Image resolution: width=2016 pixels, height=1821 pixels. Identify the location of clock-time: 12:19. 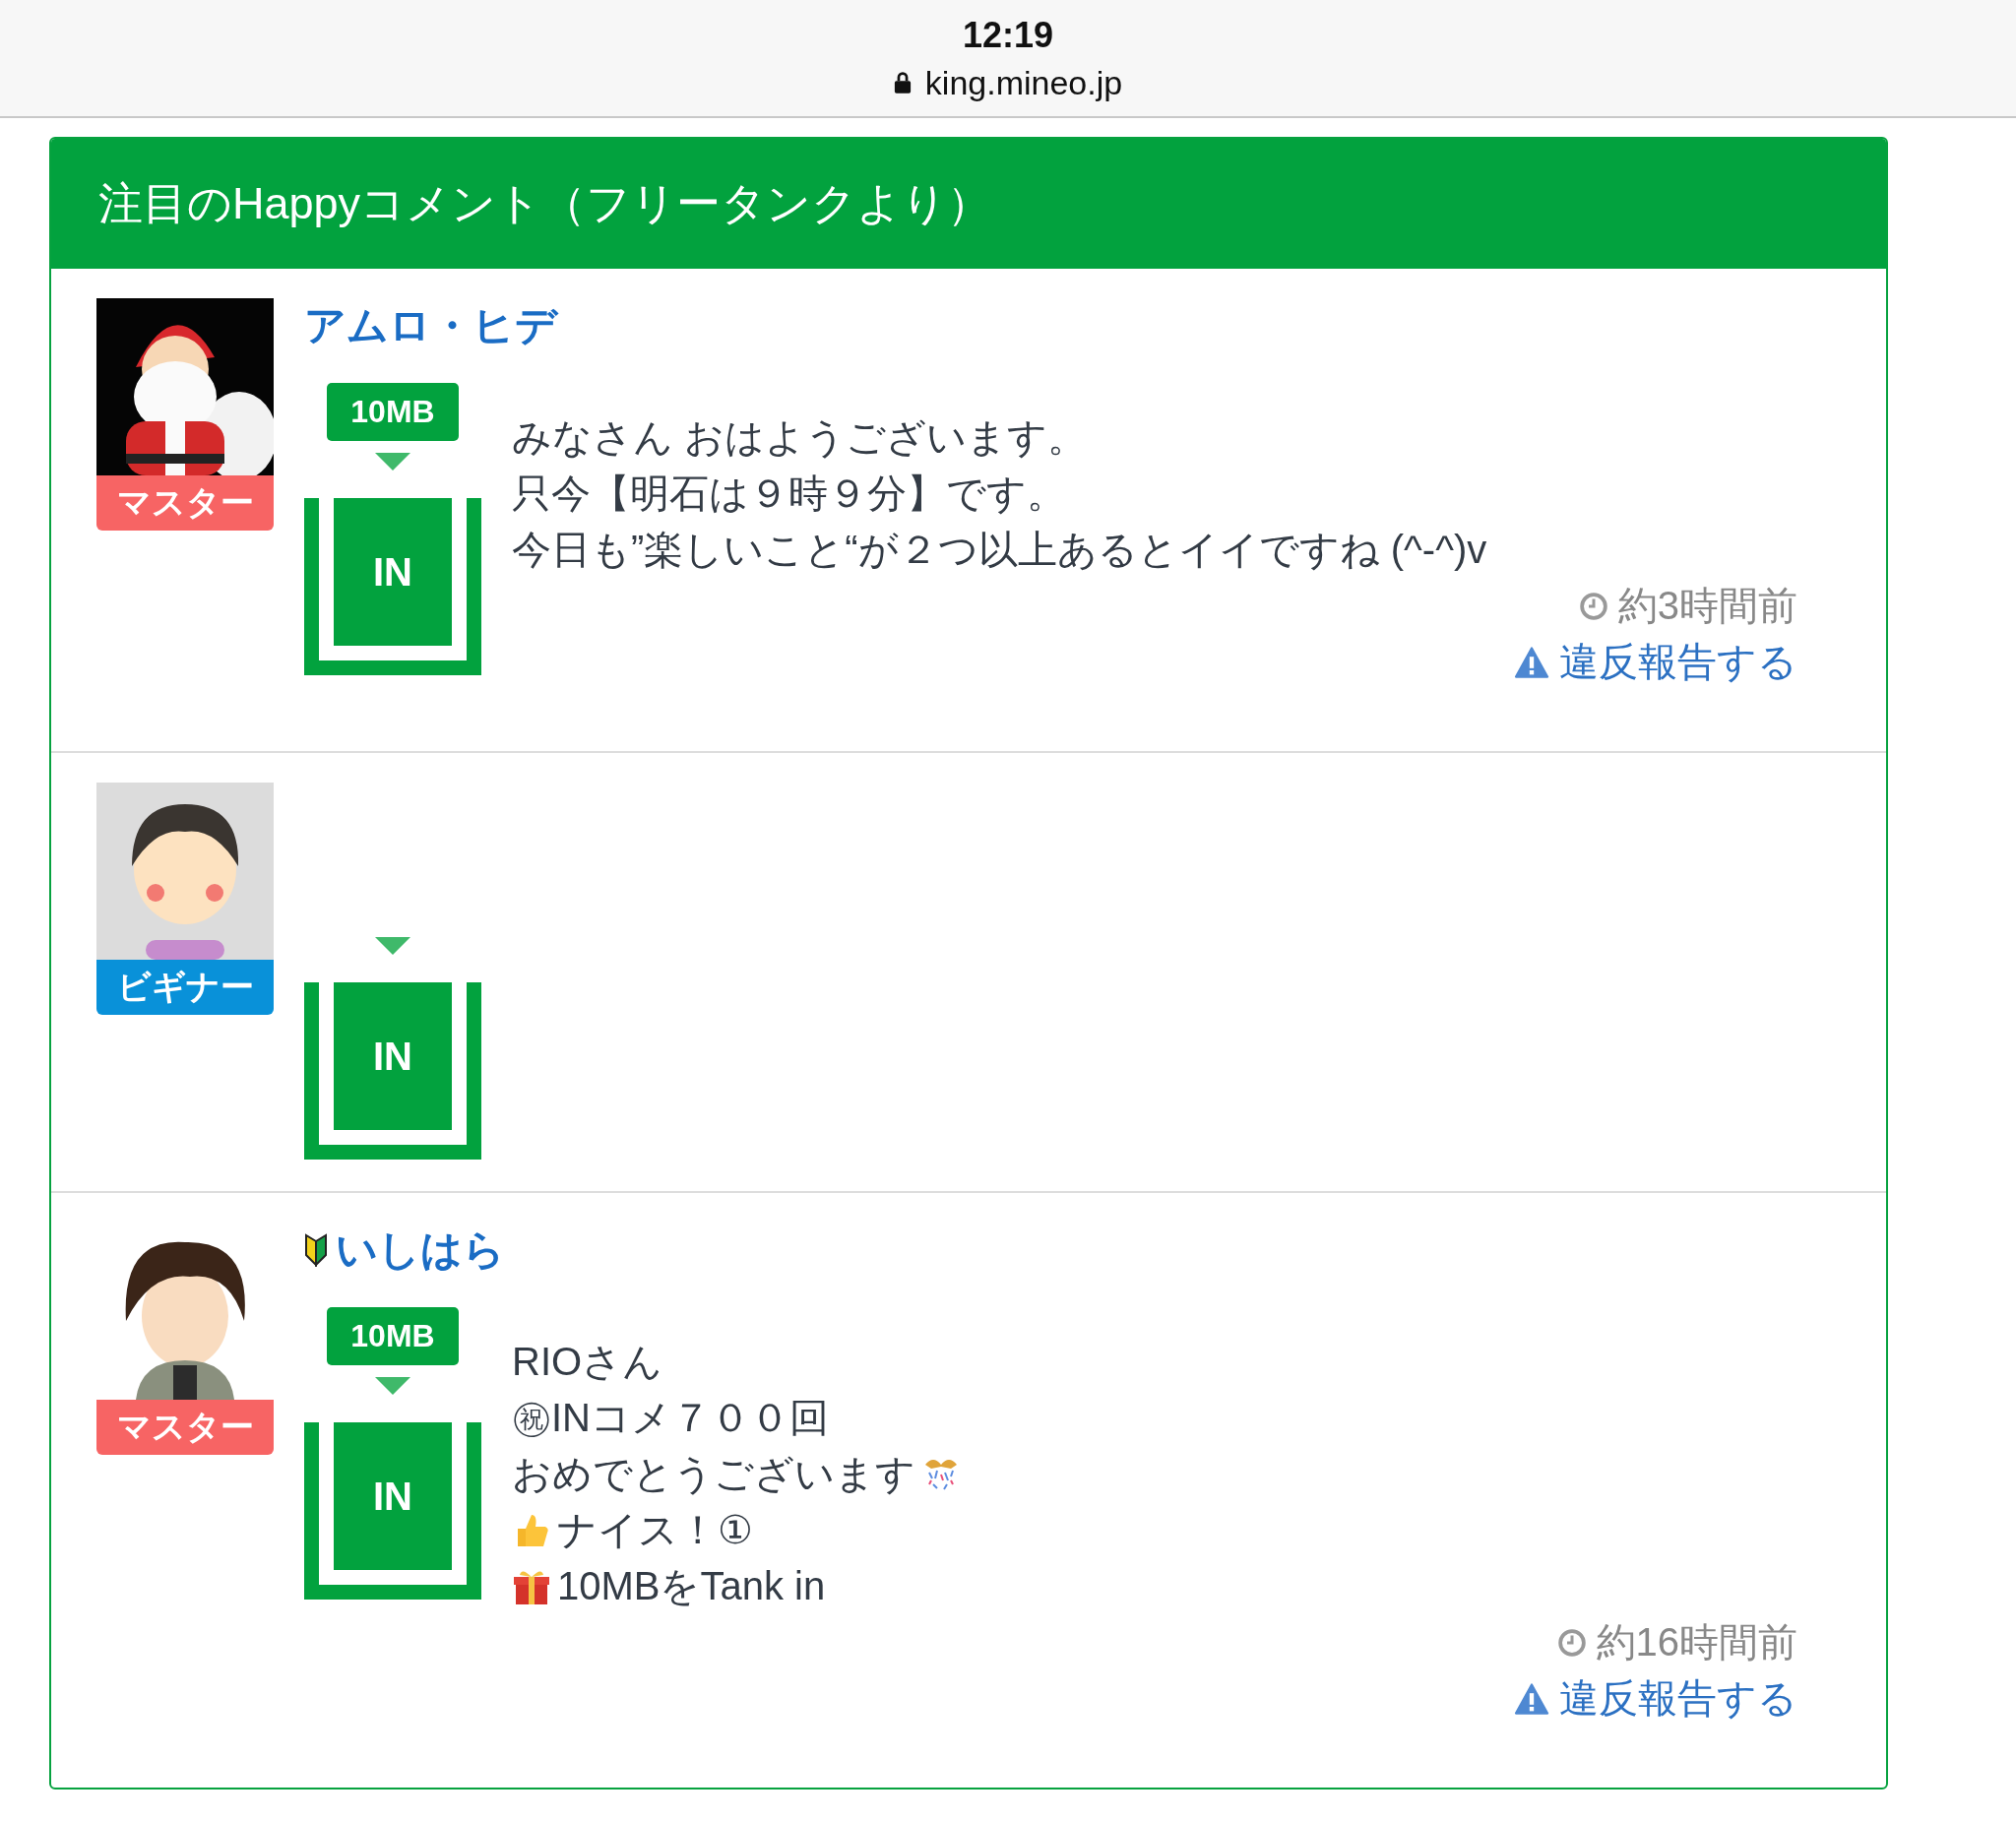
(1008, 35).